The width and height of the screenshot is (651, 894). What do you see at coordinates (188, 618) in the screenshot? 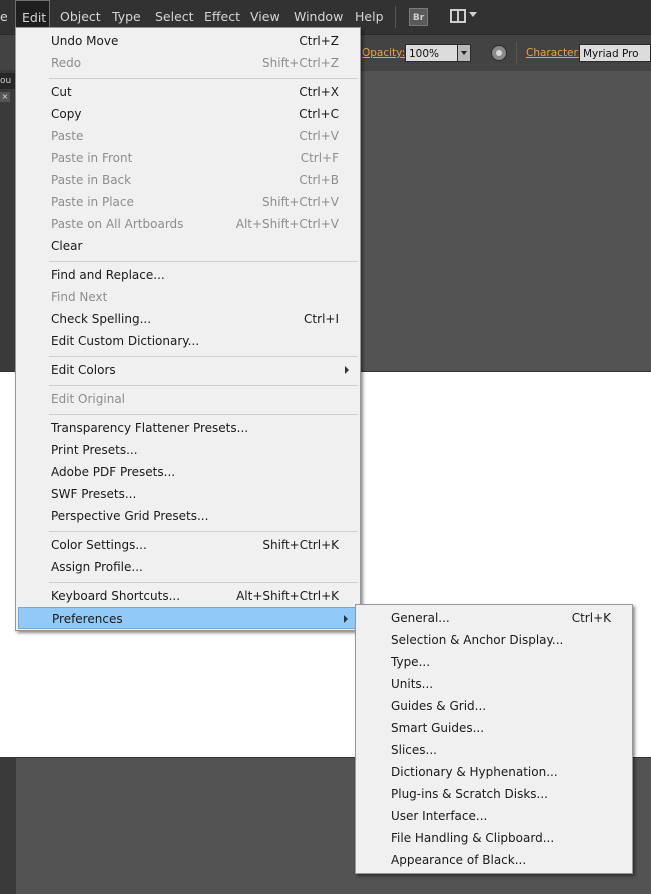
I see `menu-item-preferences: Preferences` at bounding box center [188, 618].